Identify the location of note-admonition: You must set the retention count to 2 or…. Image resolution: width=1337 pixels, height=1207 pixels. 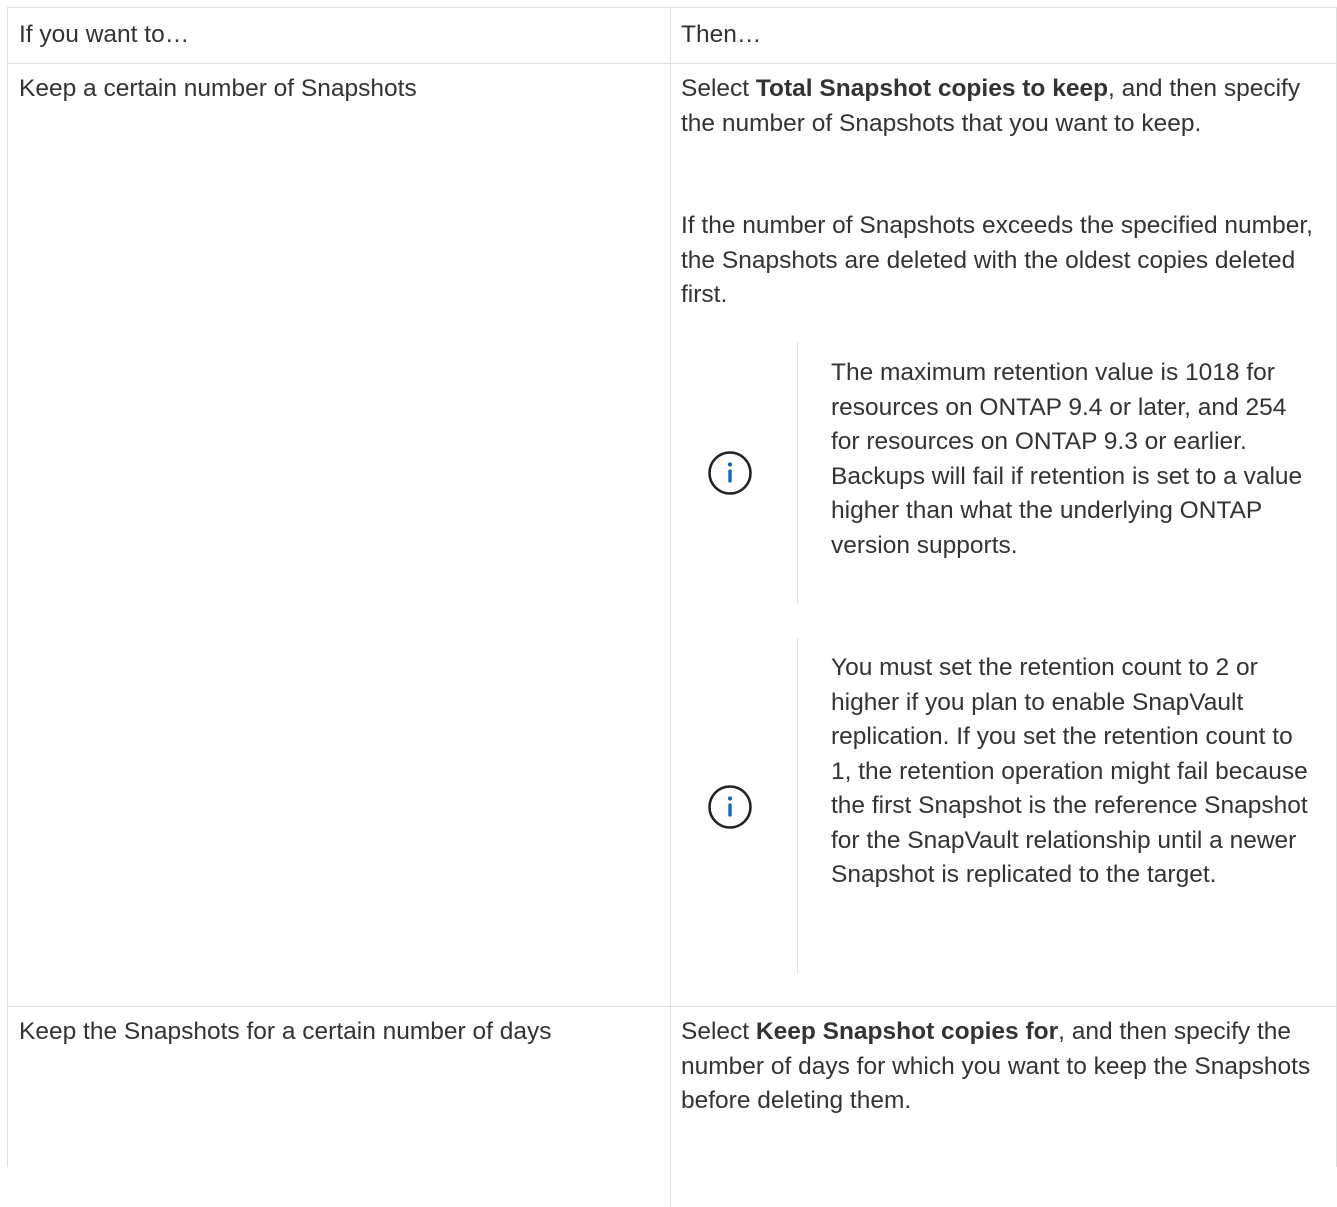
(1001, 806).